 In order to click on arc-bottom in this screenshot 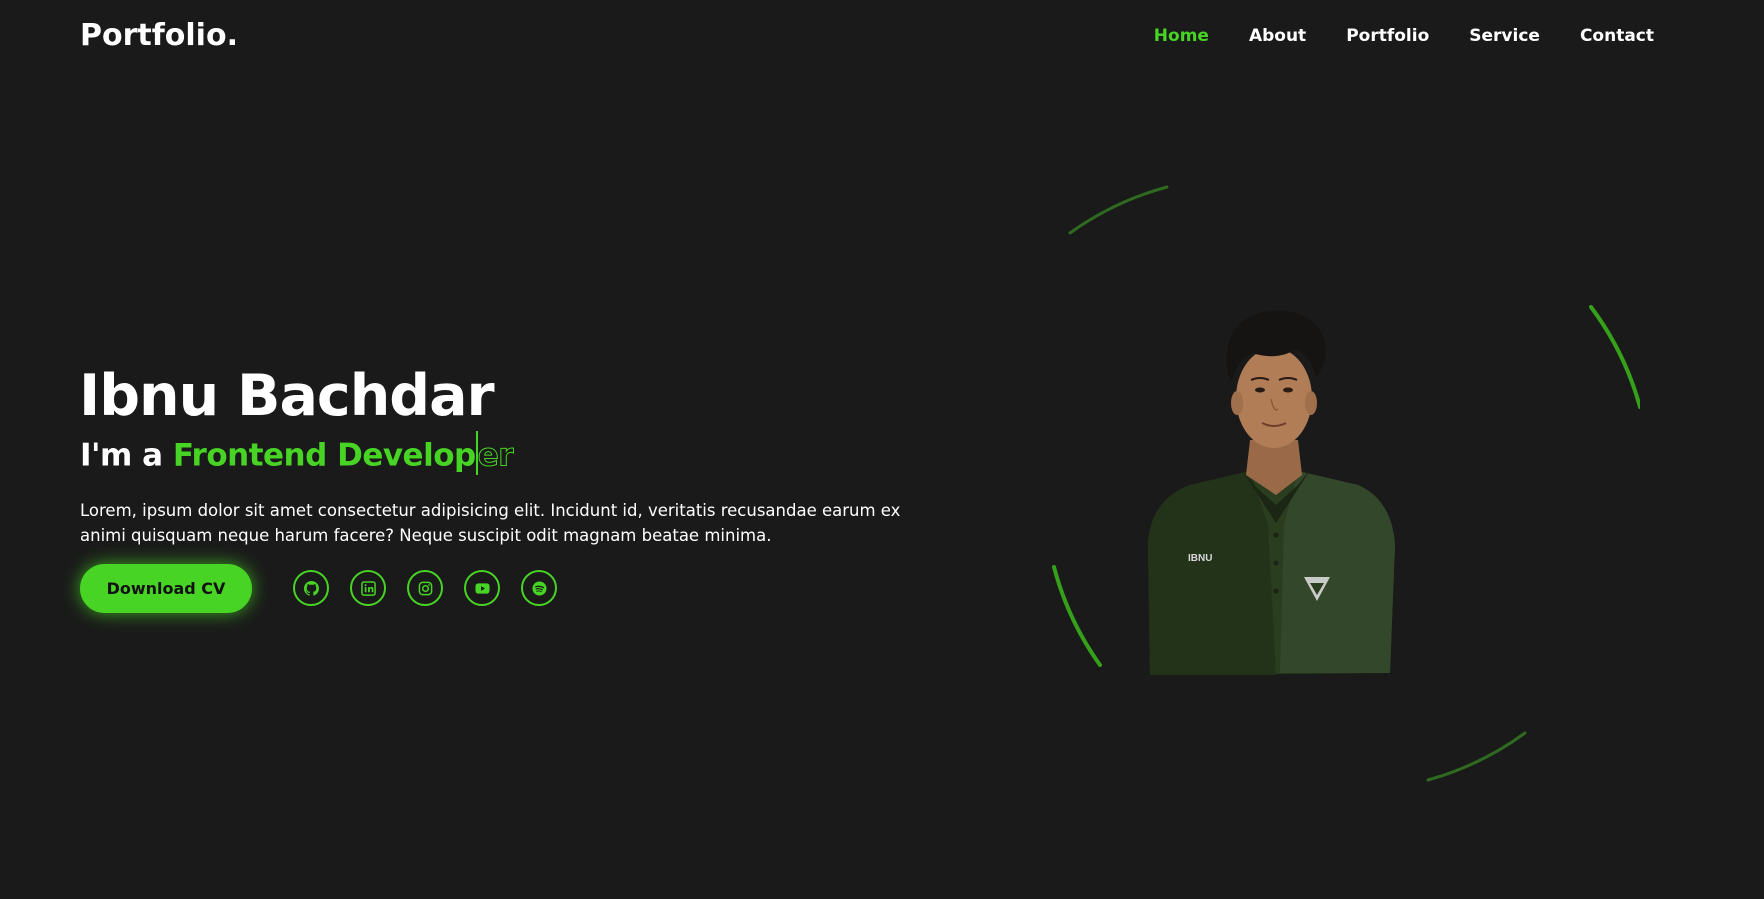, I will do `click(1476, 756)`.